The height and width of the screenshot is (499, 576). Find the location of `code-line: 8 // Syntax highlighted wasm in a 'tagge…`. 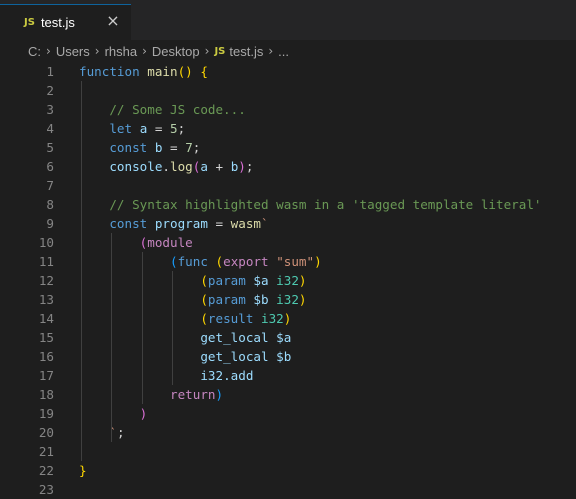

code-line: 8 // Syntax highlighted wasm in a 'tagge… is located at coordinates (288, 204).